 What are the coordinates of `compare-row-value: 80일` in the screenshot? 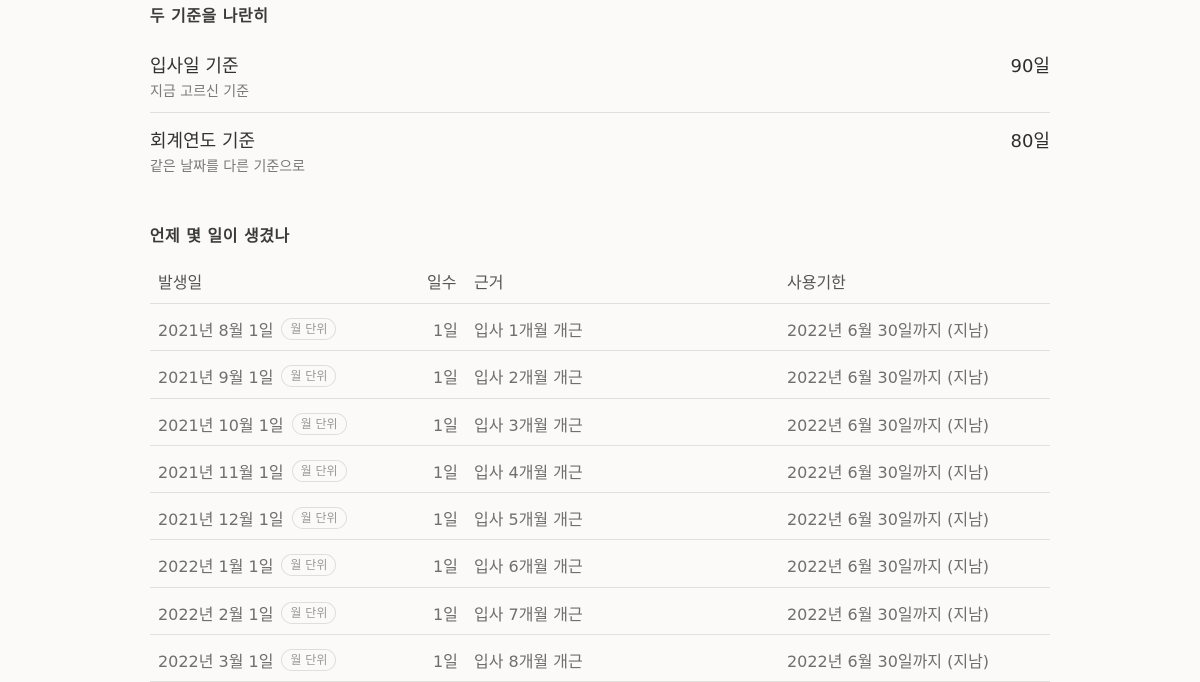 It's located at (1030, 141).